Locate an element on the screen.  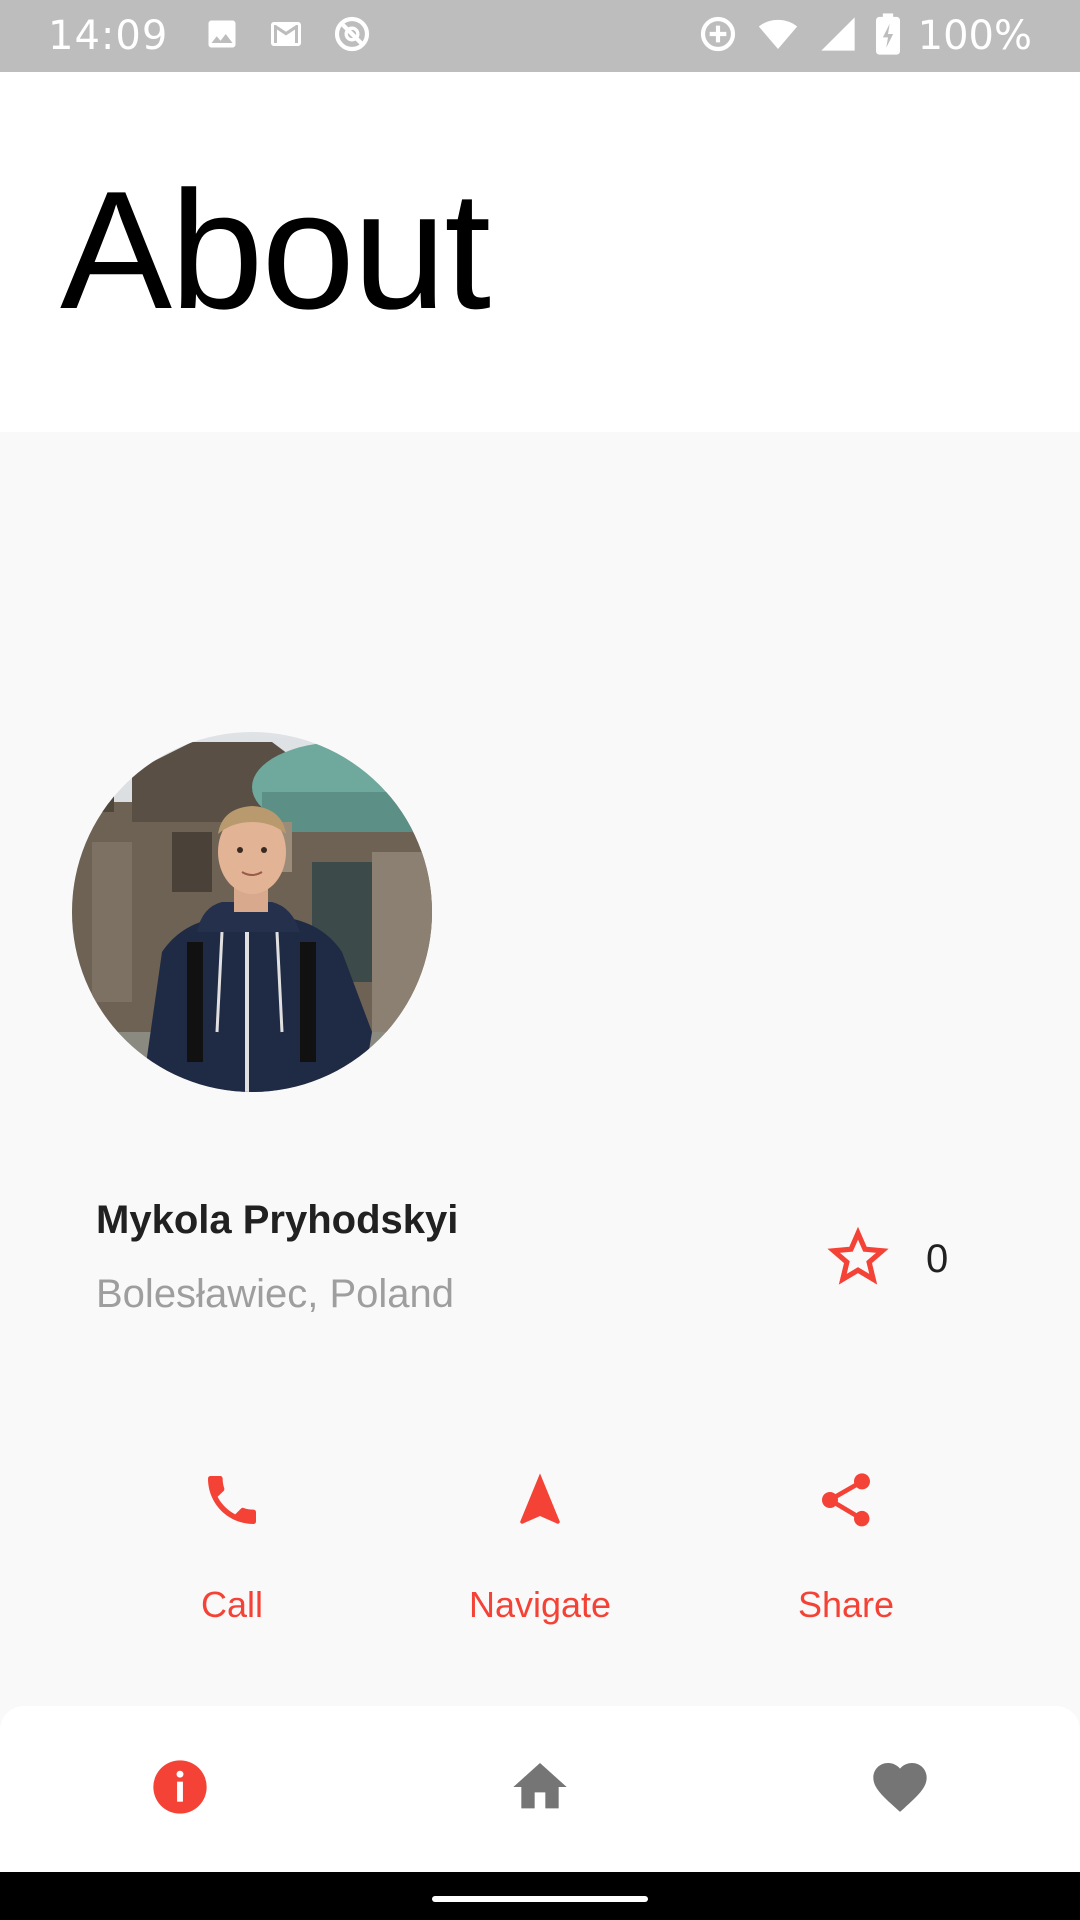
profile-name: Mykola Pryhodskyi is located at coordinates (277, 1220).